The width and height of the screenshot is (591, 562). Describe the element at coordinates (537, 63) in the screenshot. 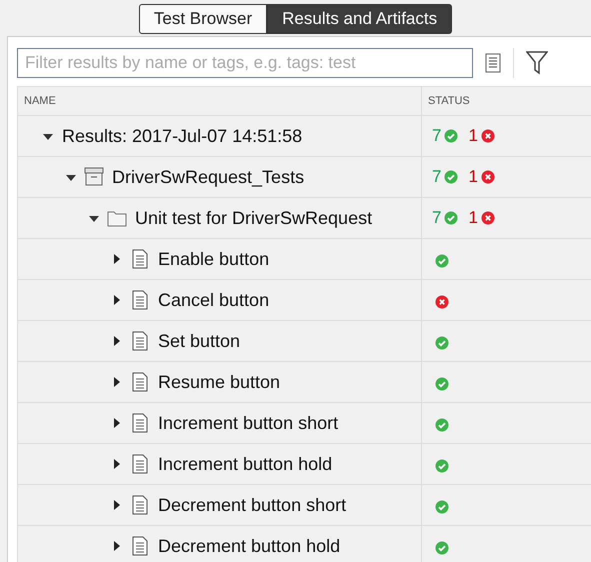

I see `filter-icon` at that location.